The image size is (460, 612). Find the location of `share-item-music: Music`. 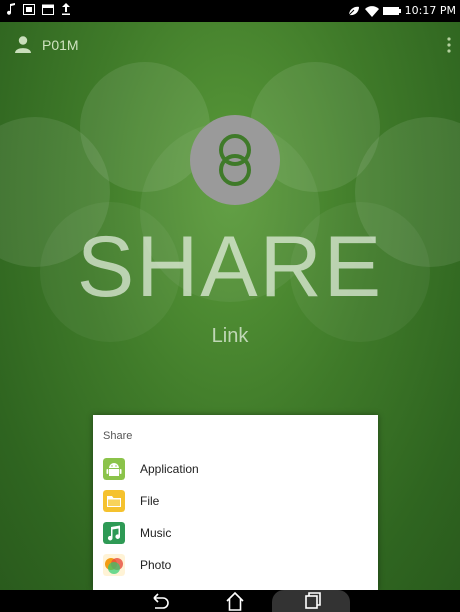

share-item-music: Music is located at coordinates (235, 534).